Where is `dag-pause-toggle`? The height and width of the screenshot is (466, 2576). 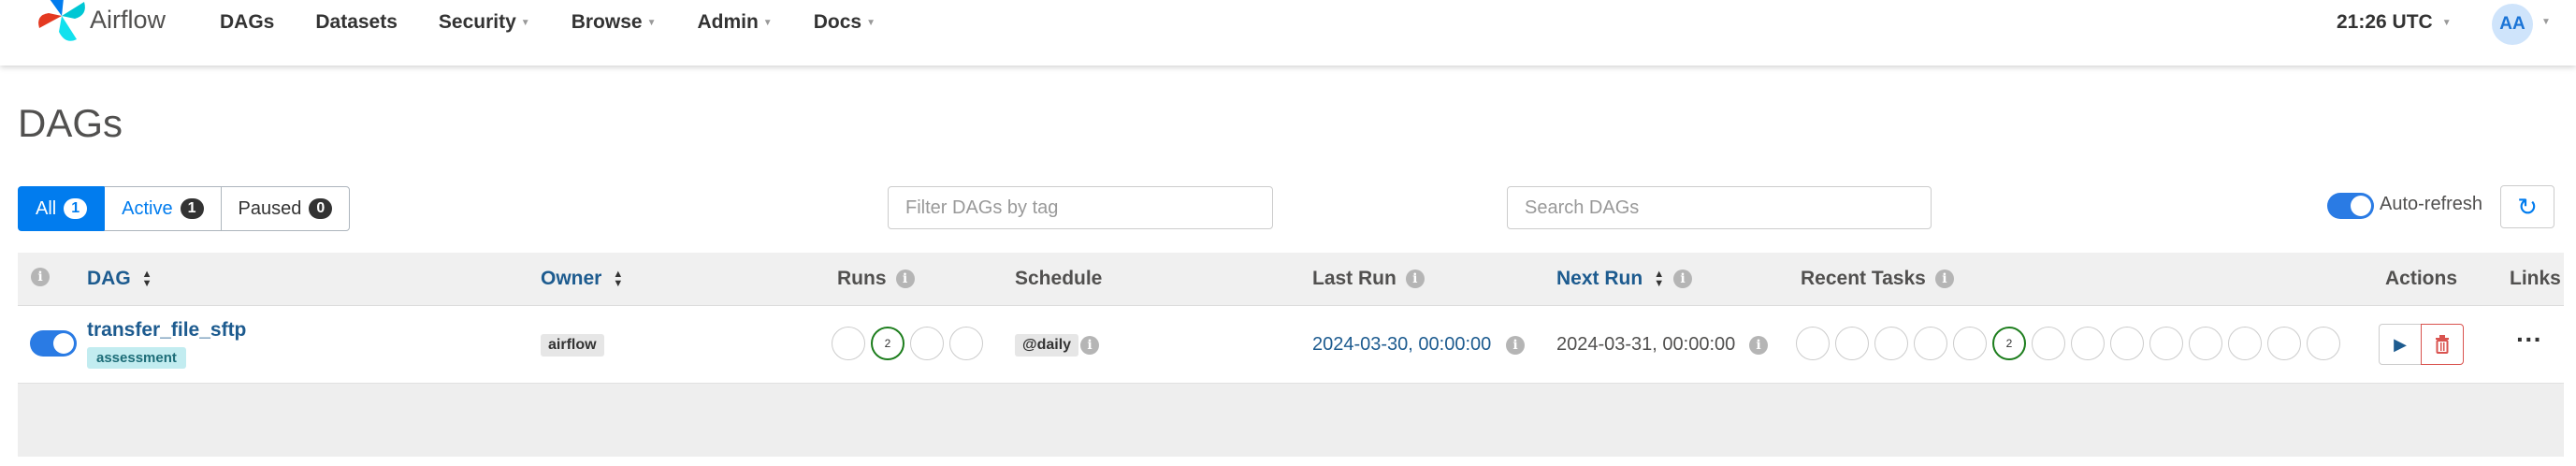 dag-pause-toggle is located at coordinates (53, 343).